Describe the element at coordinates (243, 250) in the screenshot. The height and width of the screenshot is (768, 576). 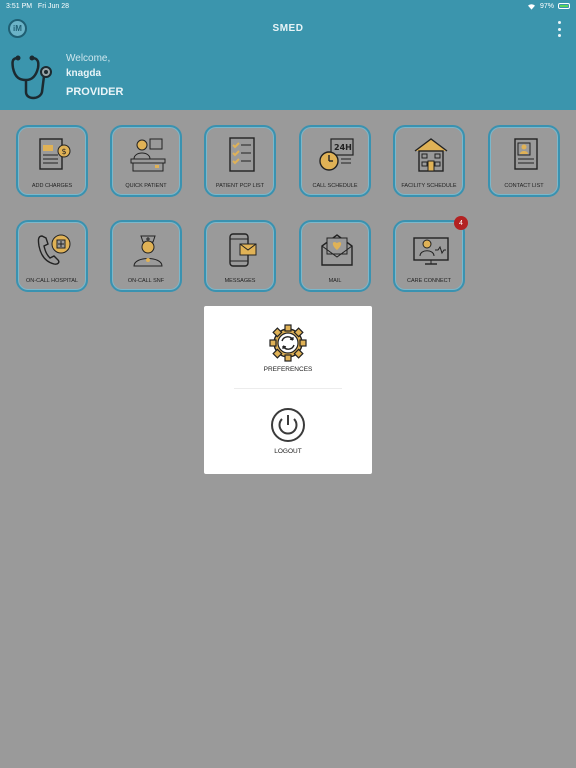
I see `mobile-message-icon` at that location.